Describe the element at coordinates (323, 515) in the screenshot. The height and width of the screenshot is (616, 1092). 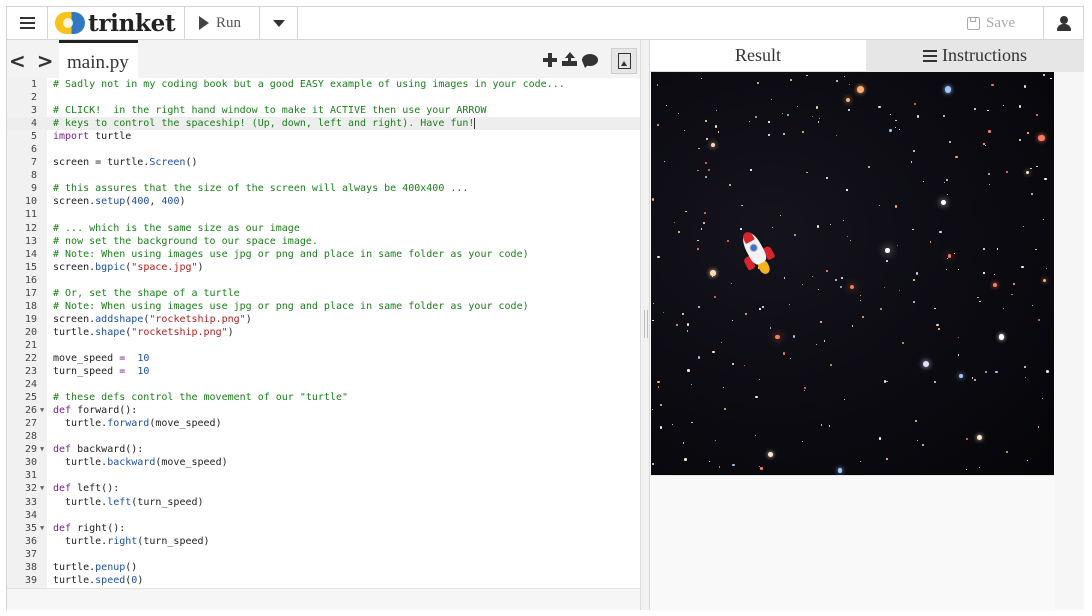
I see `code-line: 34` at that location.